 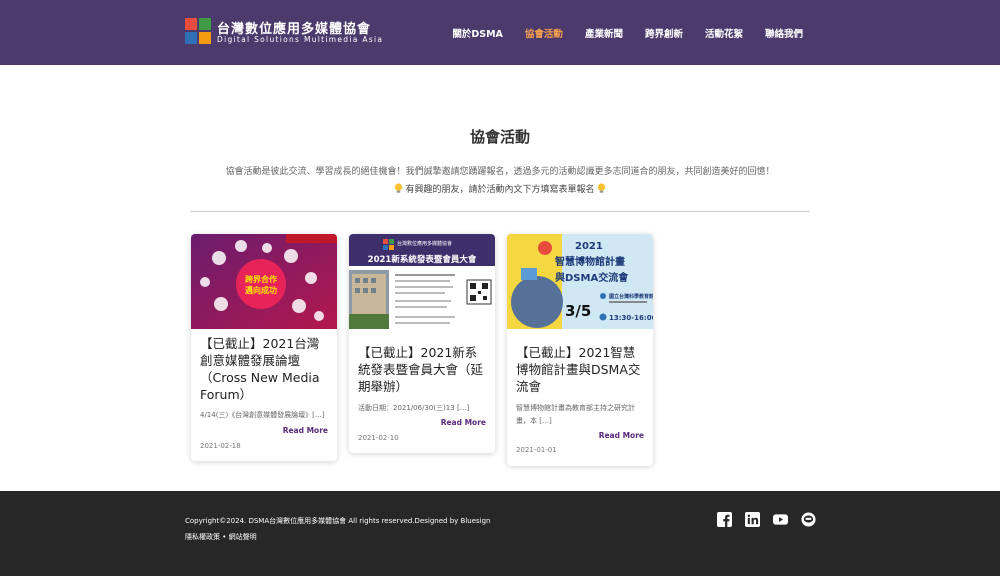 I want to click on event-card-excerpt: 智慧博物館計畫為教育部主持之研究計畫，本 […], so click(x=575, y=414).